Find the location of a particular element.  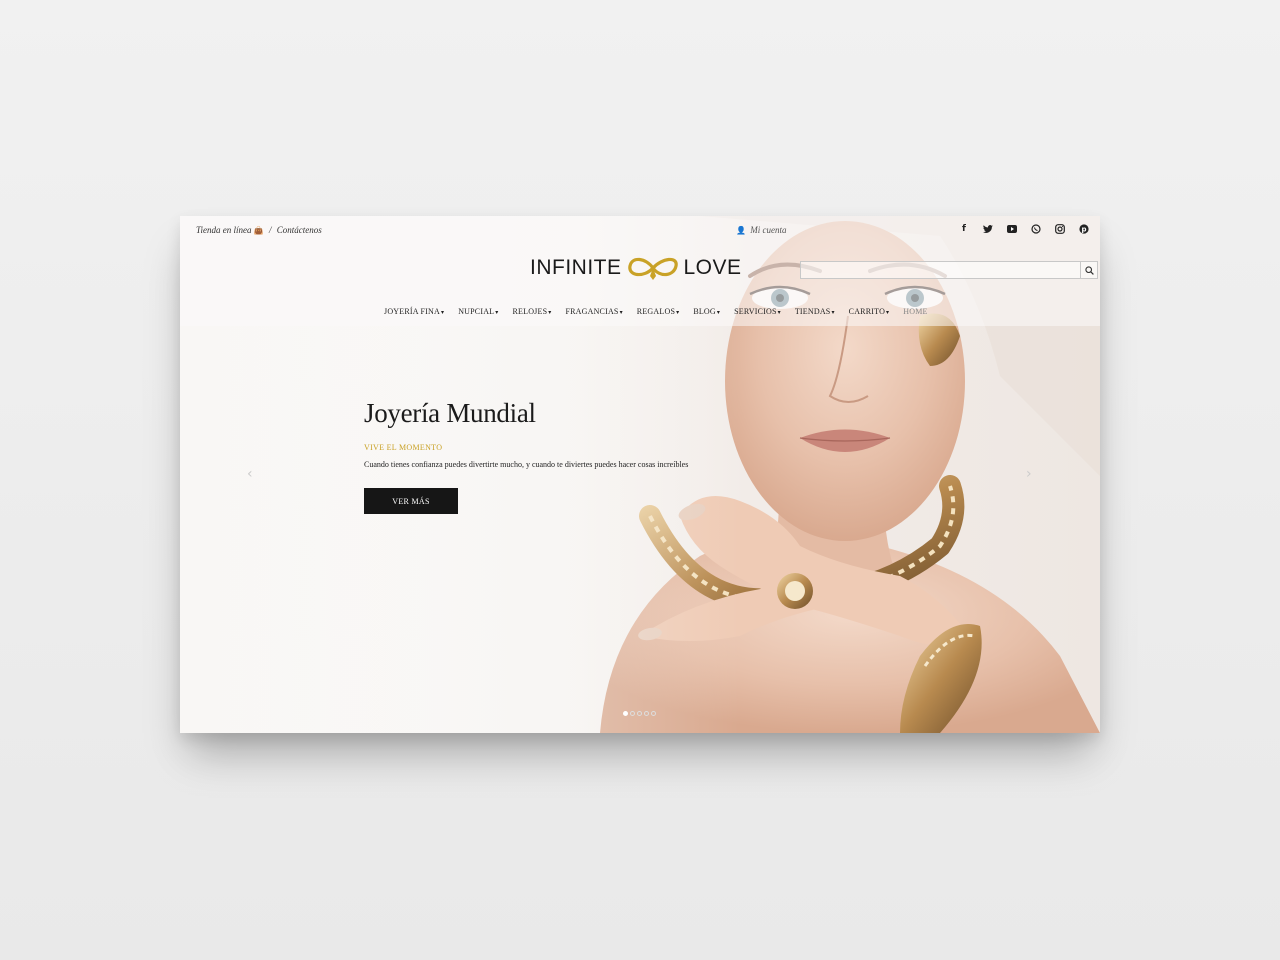

nav-item-fragancias: FRAGANCIAS▾ is located at coordinates (593, 311).